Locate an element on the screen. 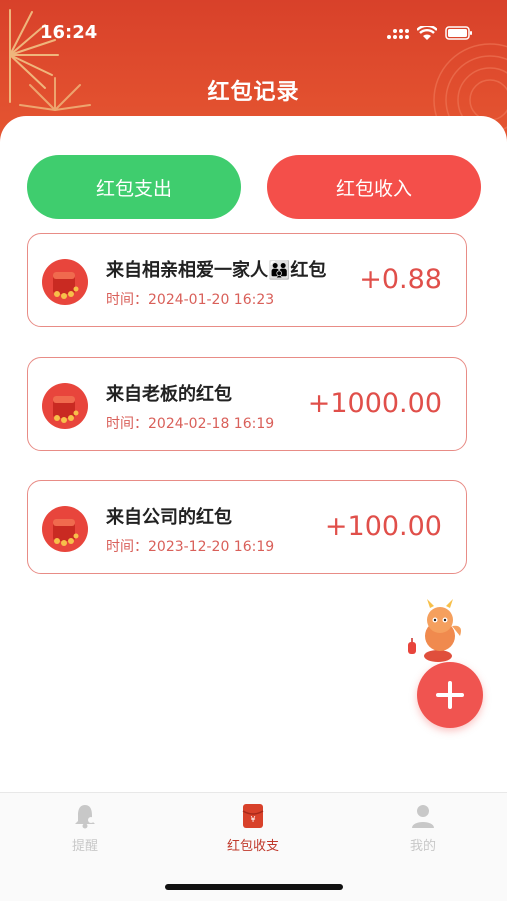 The image size is (507, 901). nav-label: 我的 is located at coordinates (422, 846).